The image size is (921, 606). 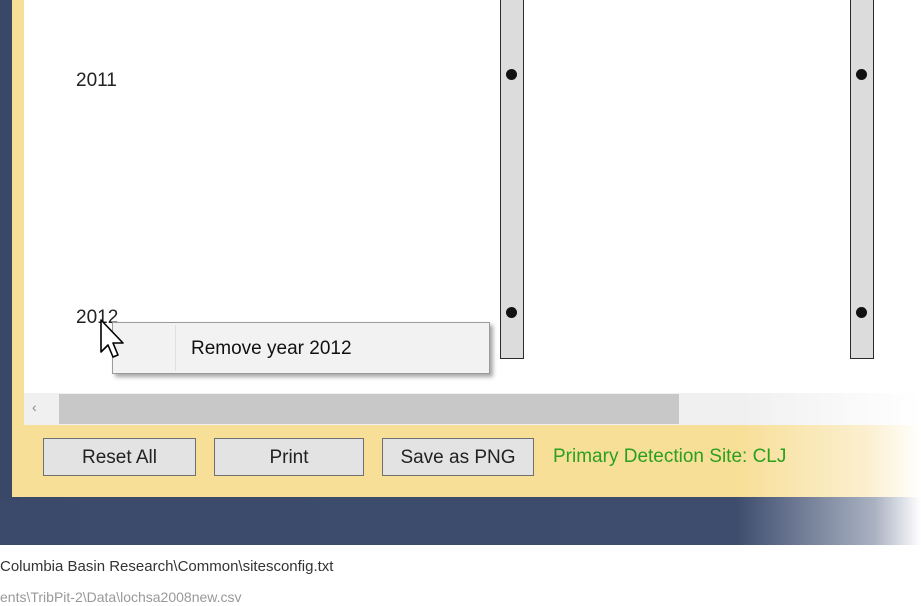 I want to click on primary-detection-site-status: Primary Detection Site: CLJ, so click(x=670, y=456).